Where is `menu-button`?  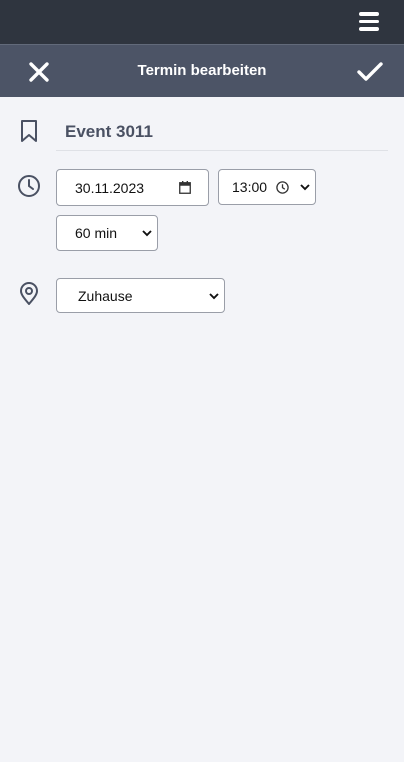 menu-button is located at coordinates (369, 22).